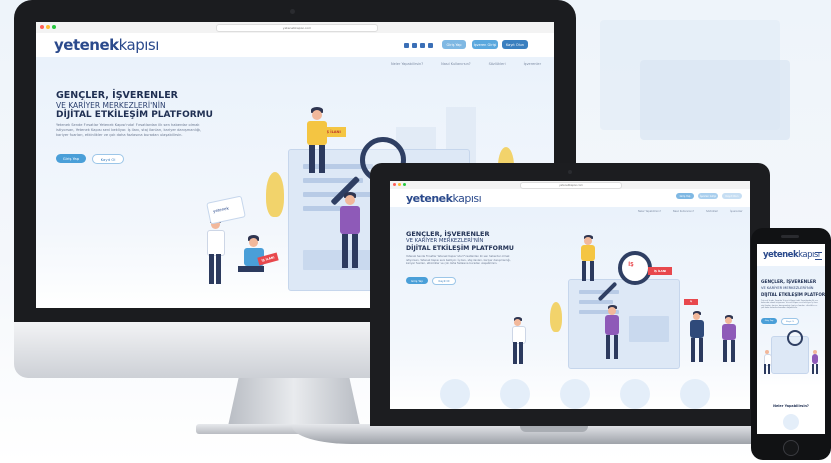  I want to click on tag-label: İŞ İLANI, so click(268, 259).